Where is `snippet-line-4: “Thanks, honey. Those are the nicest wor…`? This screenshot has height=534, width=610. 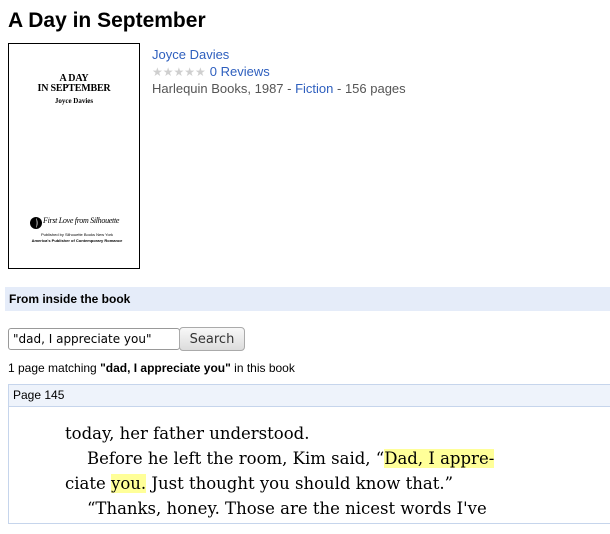 snippet-line-4: “Thanks, honey. Those are the nicest wor… is located at coordinates (287, 508).